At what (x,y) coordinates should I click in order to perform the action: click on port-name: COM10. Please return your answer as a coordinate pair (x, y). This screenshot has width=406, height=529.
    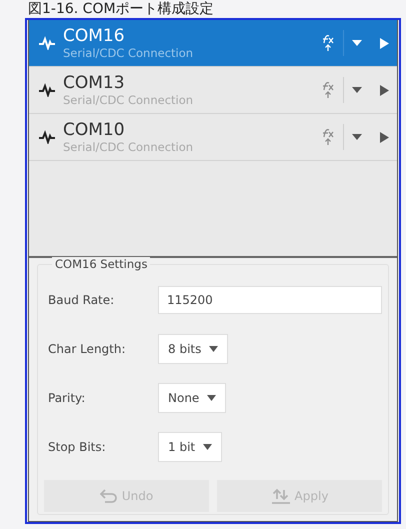
    Looking at the image, I should click on (94, 130).